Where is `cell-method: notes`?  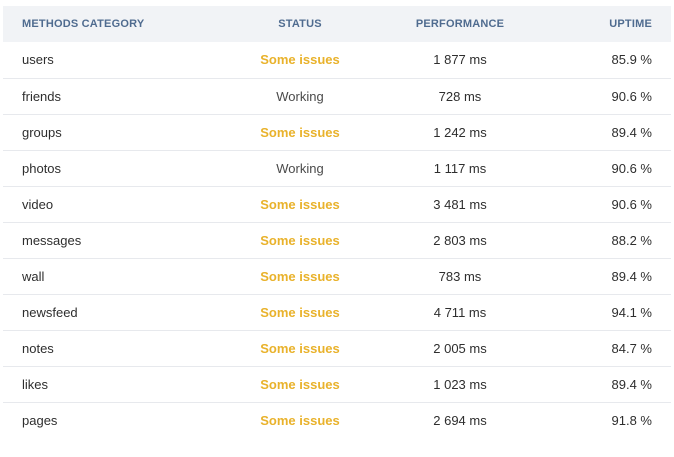 cell-method: notes is located at coordinates (38, 348).